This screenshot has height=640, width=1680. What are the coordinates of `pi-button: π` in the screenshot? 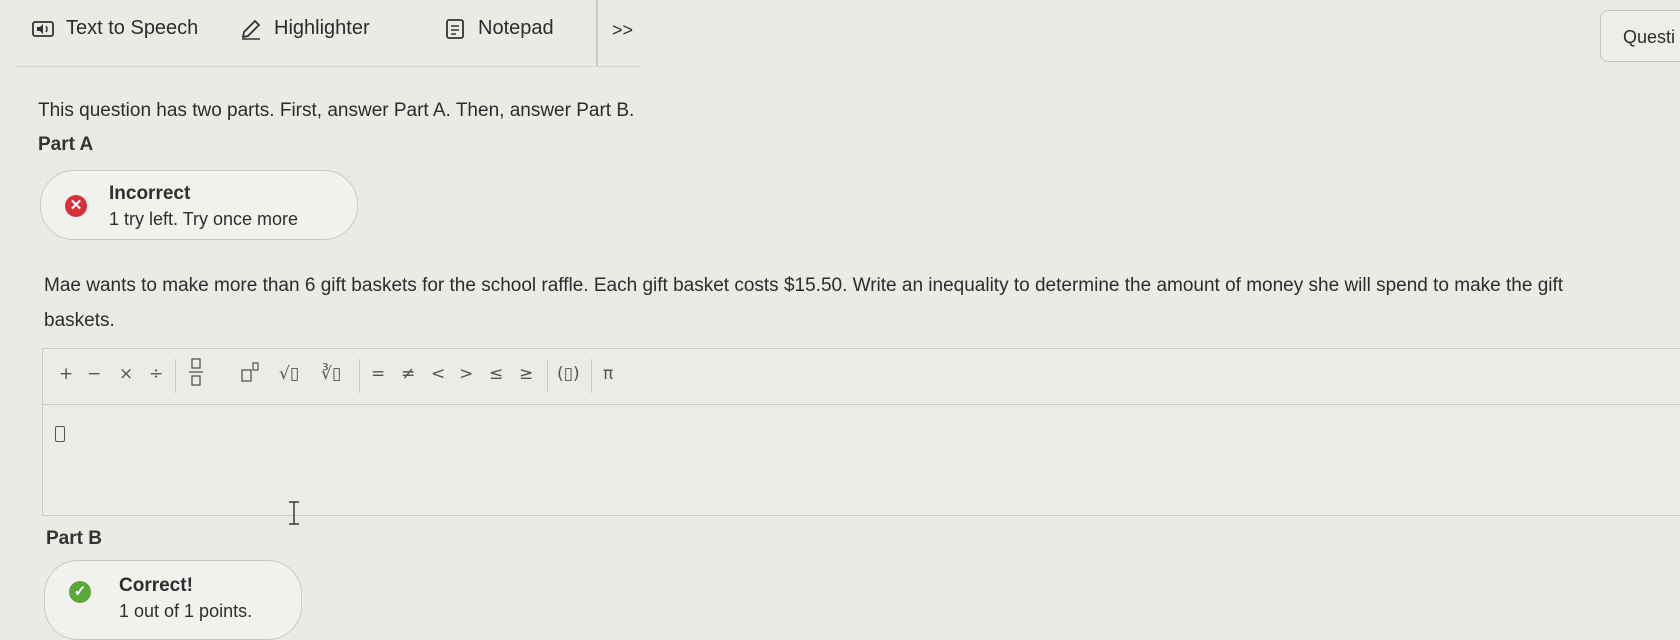 It's located at (608, 374).